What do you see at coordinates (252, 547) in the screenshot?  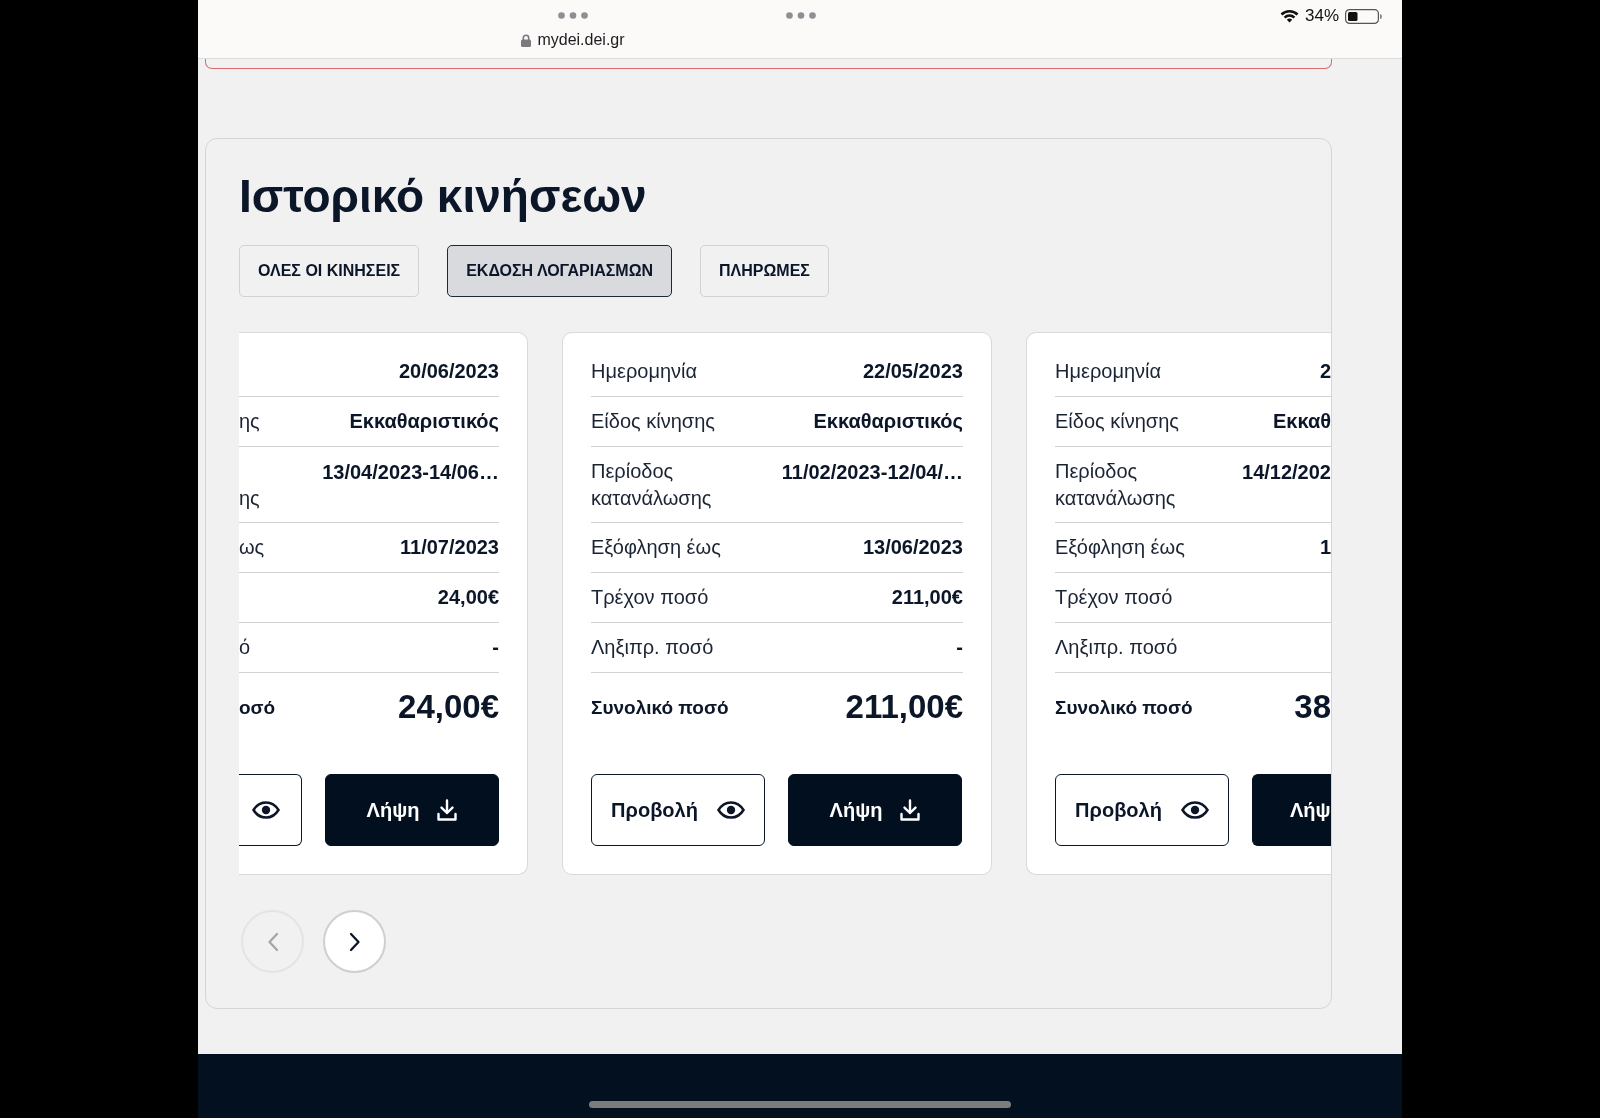 I see `row-label: ως` at bounding box center [252, 547].